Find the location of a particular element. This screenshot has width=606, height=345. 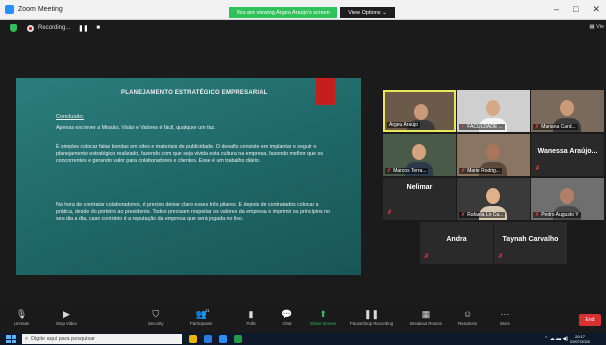

participant-tile: Andra ✗ is located at coordinates (456, 243).